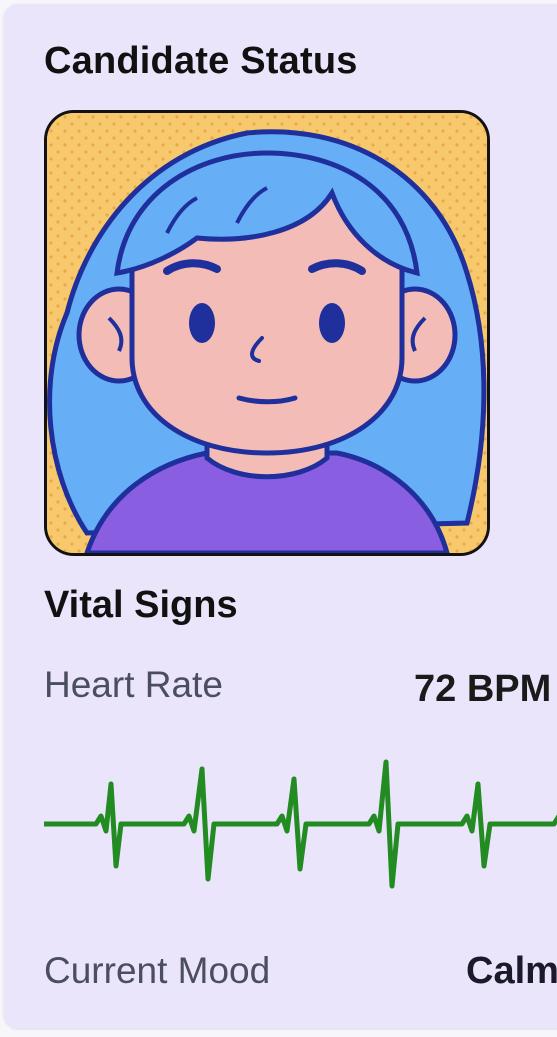 Image resolution: width=557 pixels, height=1037 pixels. Describe the element at coordinates (201, 61) in the screenshot. I see `card-title: Candidate Status` at that location.